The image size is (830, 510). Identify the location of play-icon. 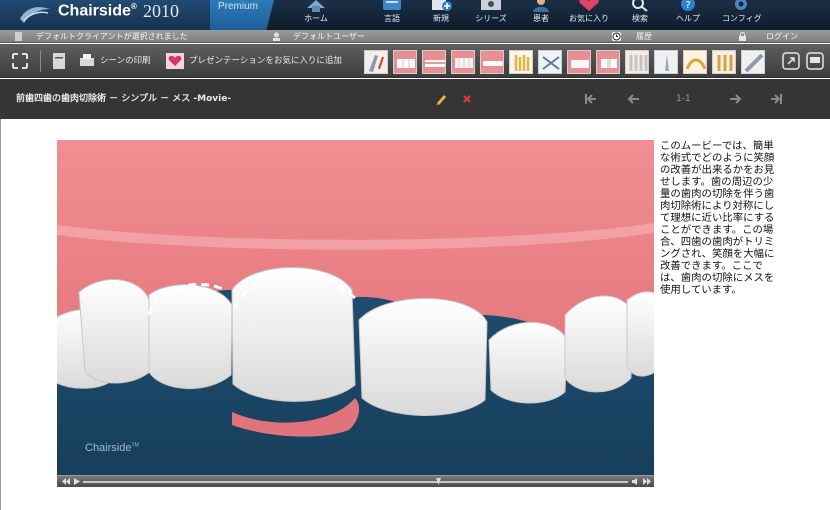
(77, 481).